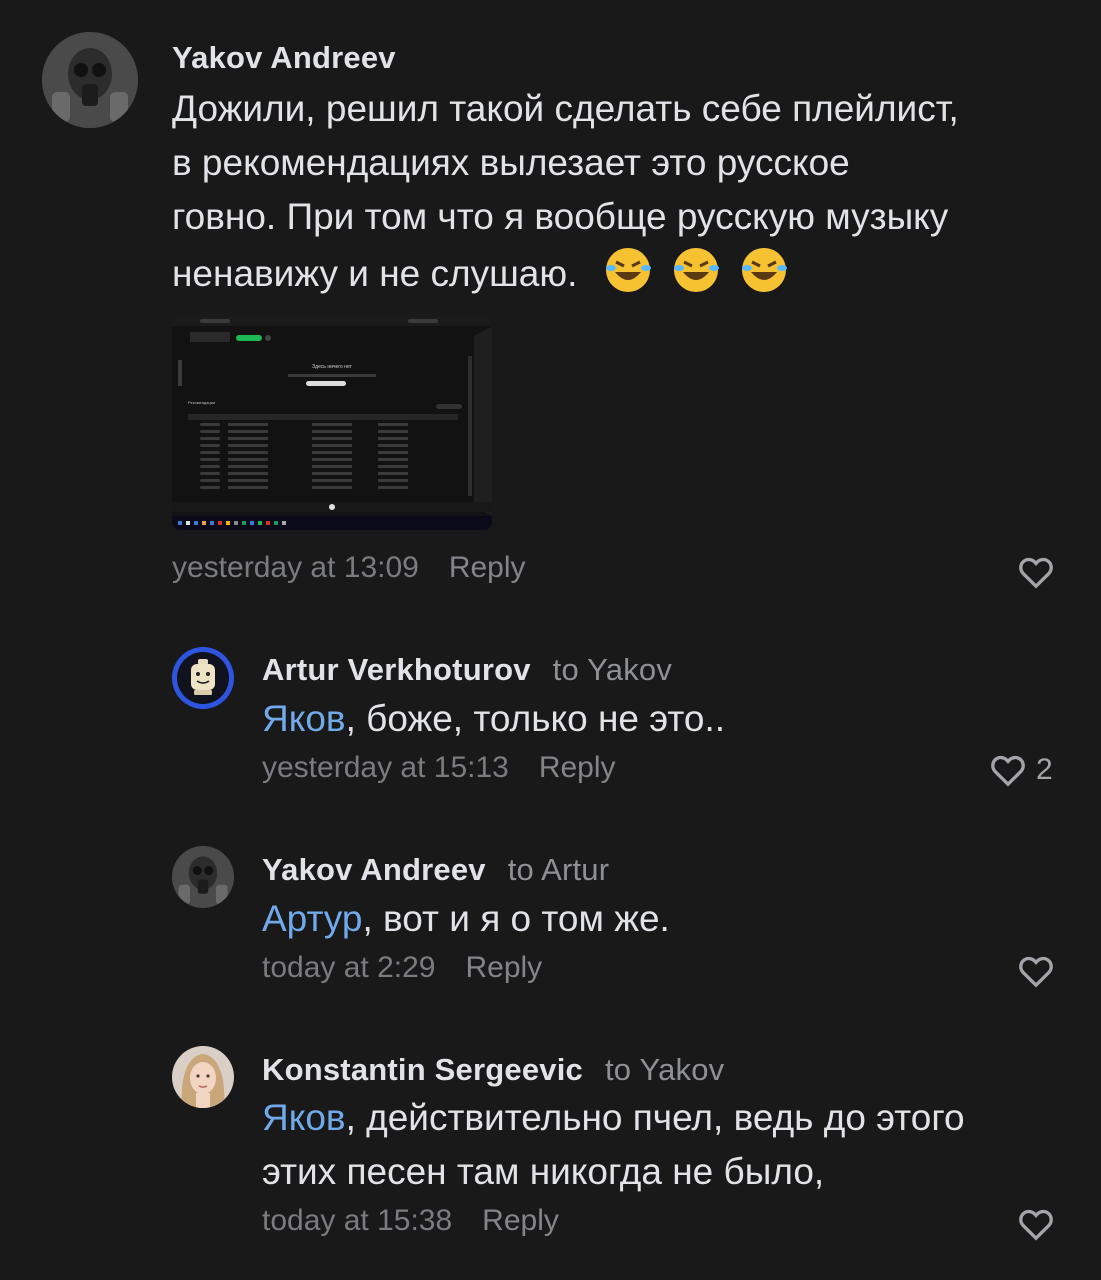  I want to click on screenshot-section: Рекомендации, so click(201, 402).